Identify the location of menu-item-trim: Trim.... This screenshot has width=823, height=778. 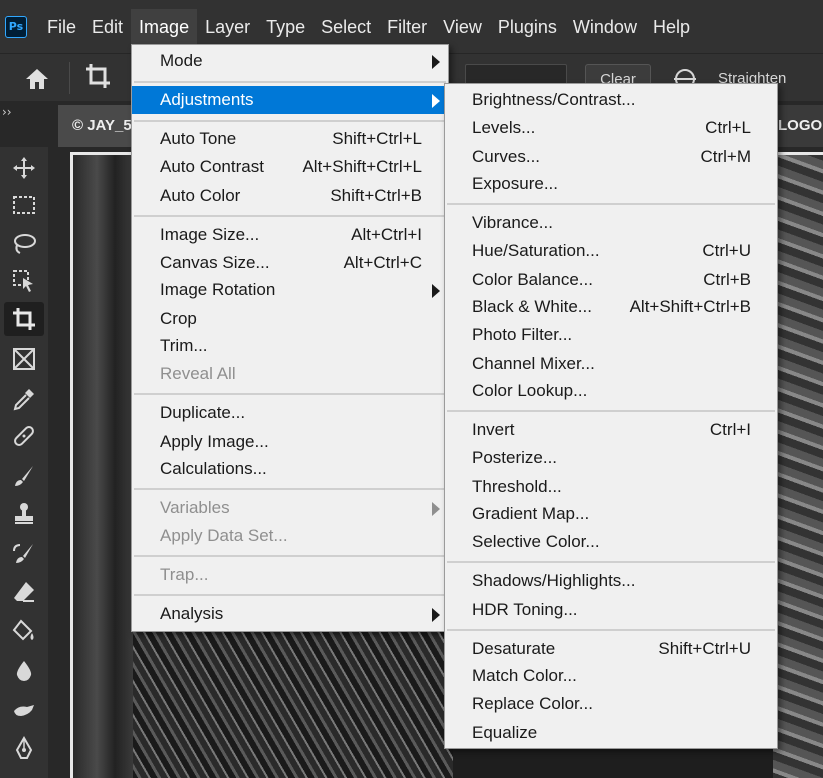
(290, 346).